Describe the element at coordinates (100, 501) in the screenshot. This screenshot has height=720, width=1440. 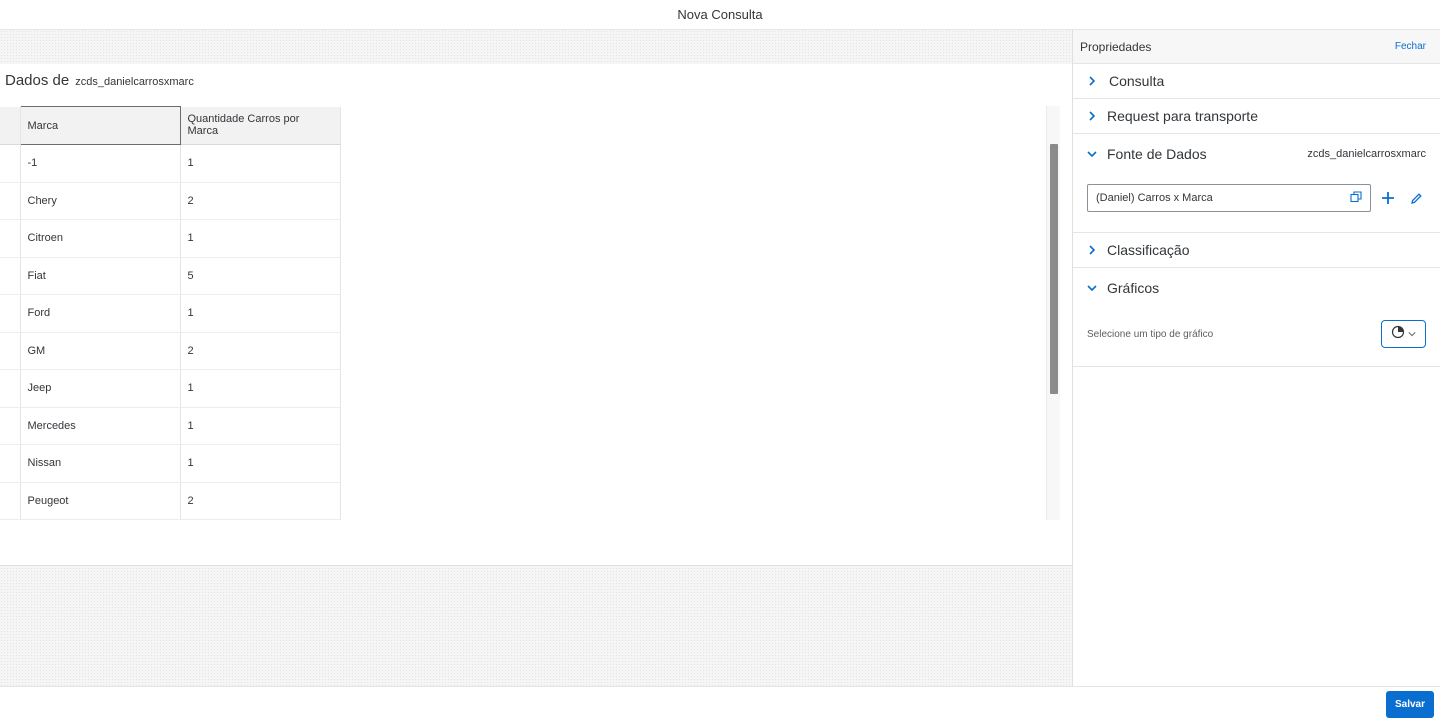
I see `table-cell: Peugeot` at that location.